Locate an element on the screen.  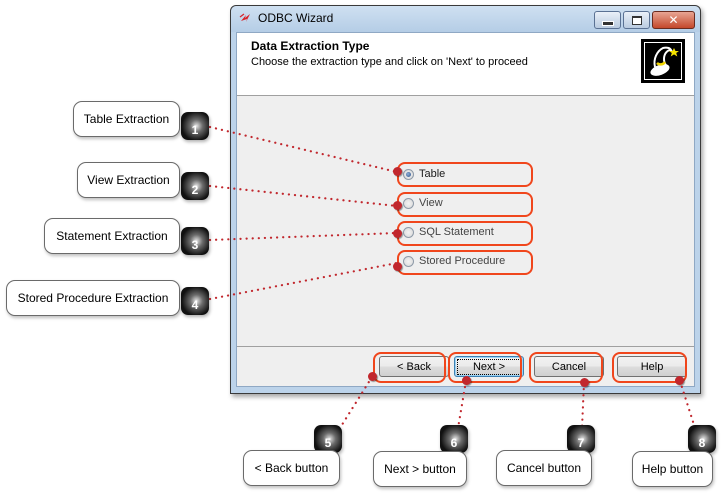
next-button: Next > is located at coordinates (489, 366).